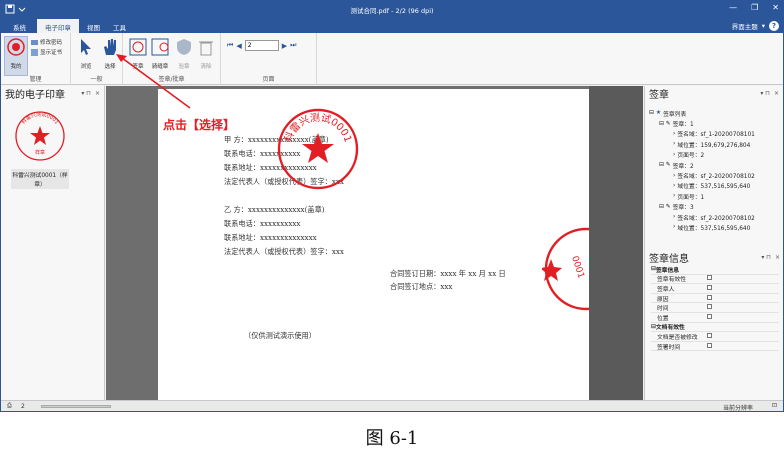  What do you see at coordinates (153, 81) in the screenshot?
I see `annotation-arrow` at bounding box center [153, 81].